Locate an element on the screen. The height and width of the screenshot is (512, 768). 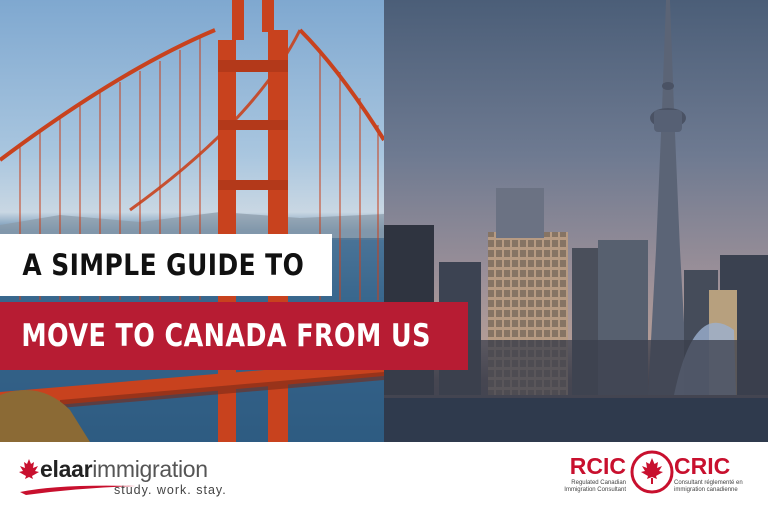
brand-tagline: study. work. stay. is located at coordinates (170, 490).